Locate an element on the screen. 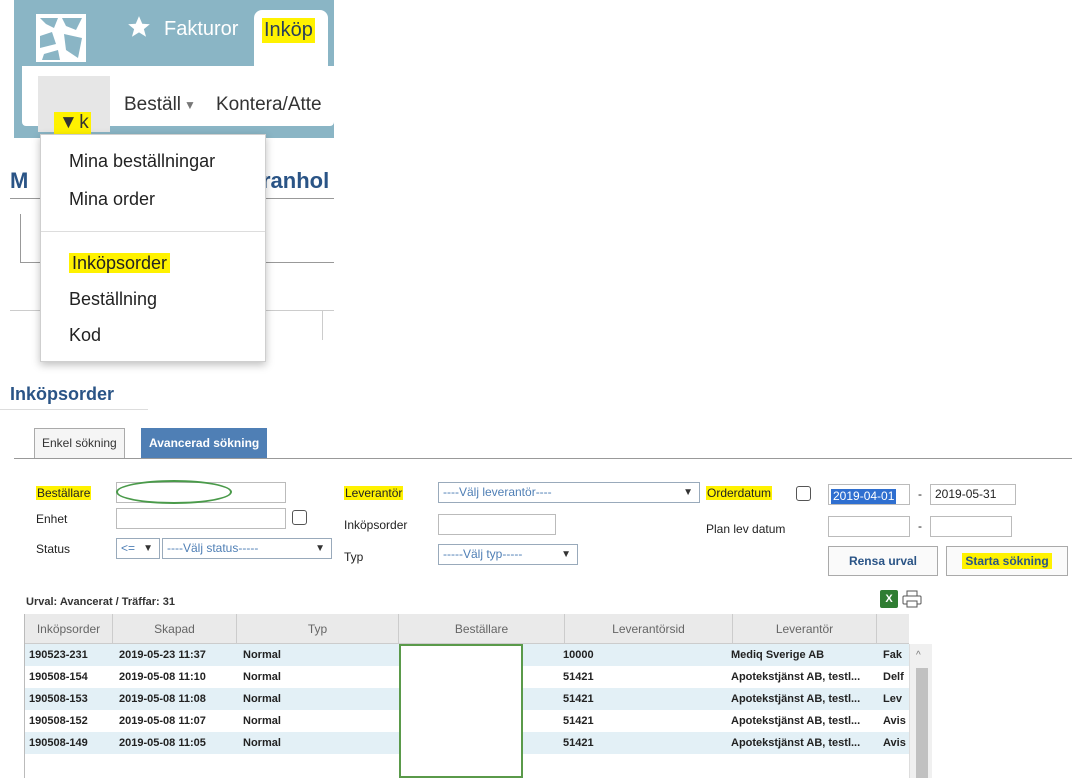 This screenshot has width=1072, height=778. orderdatum-from-value: 2019-04-01 is located at coordinates (864, 496).